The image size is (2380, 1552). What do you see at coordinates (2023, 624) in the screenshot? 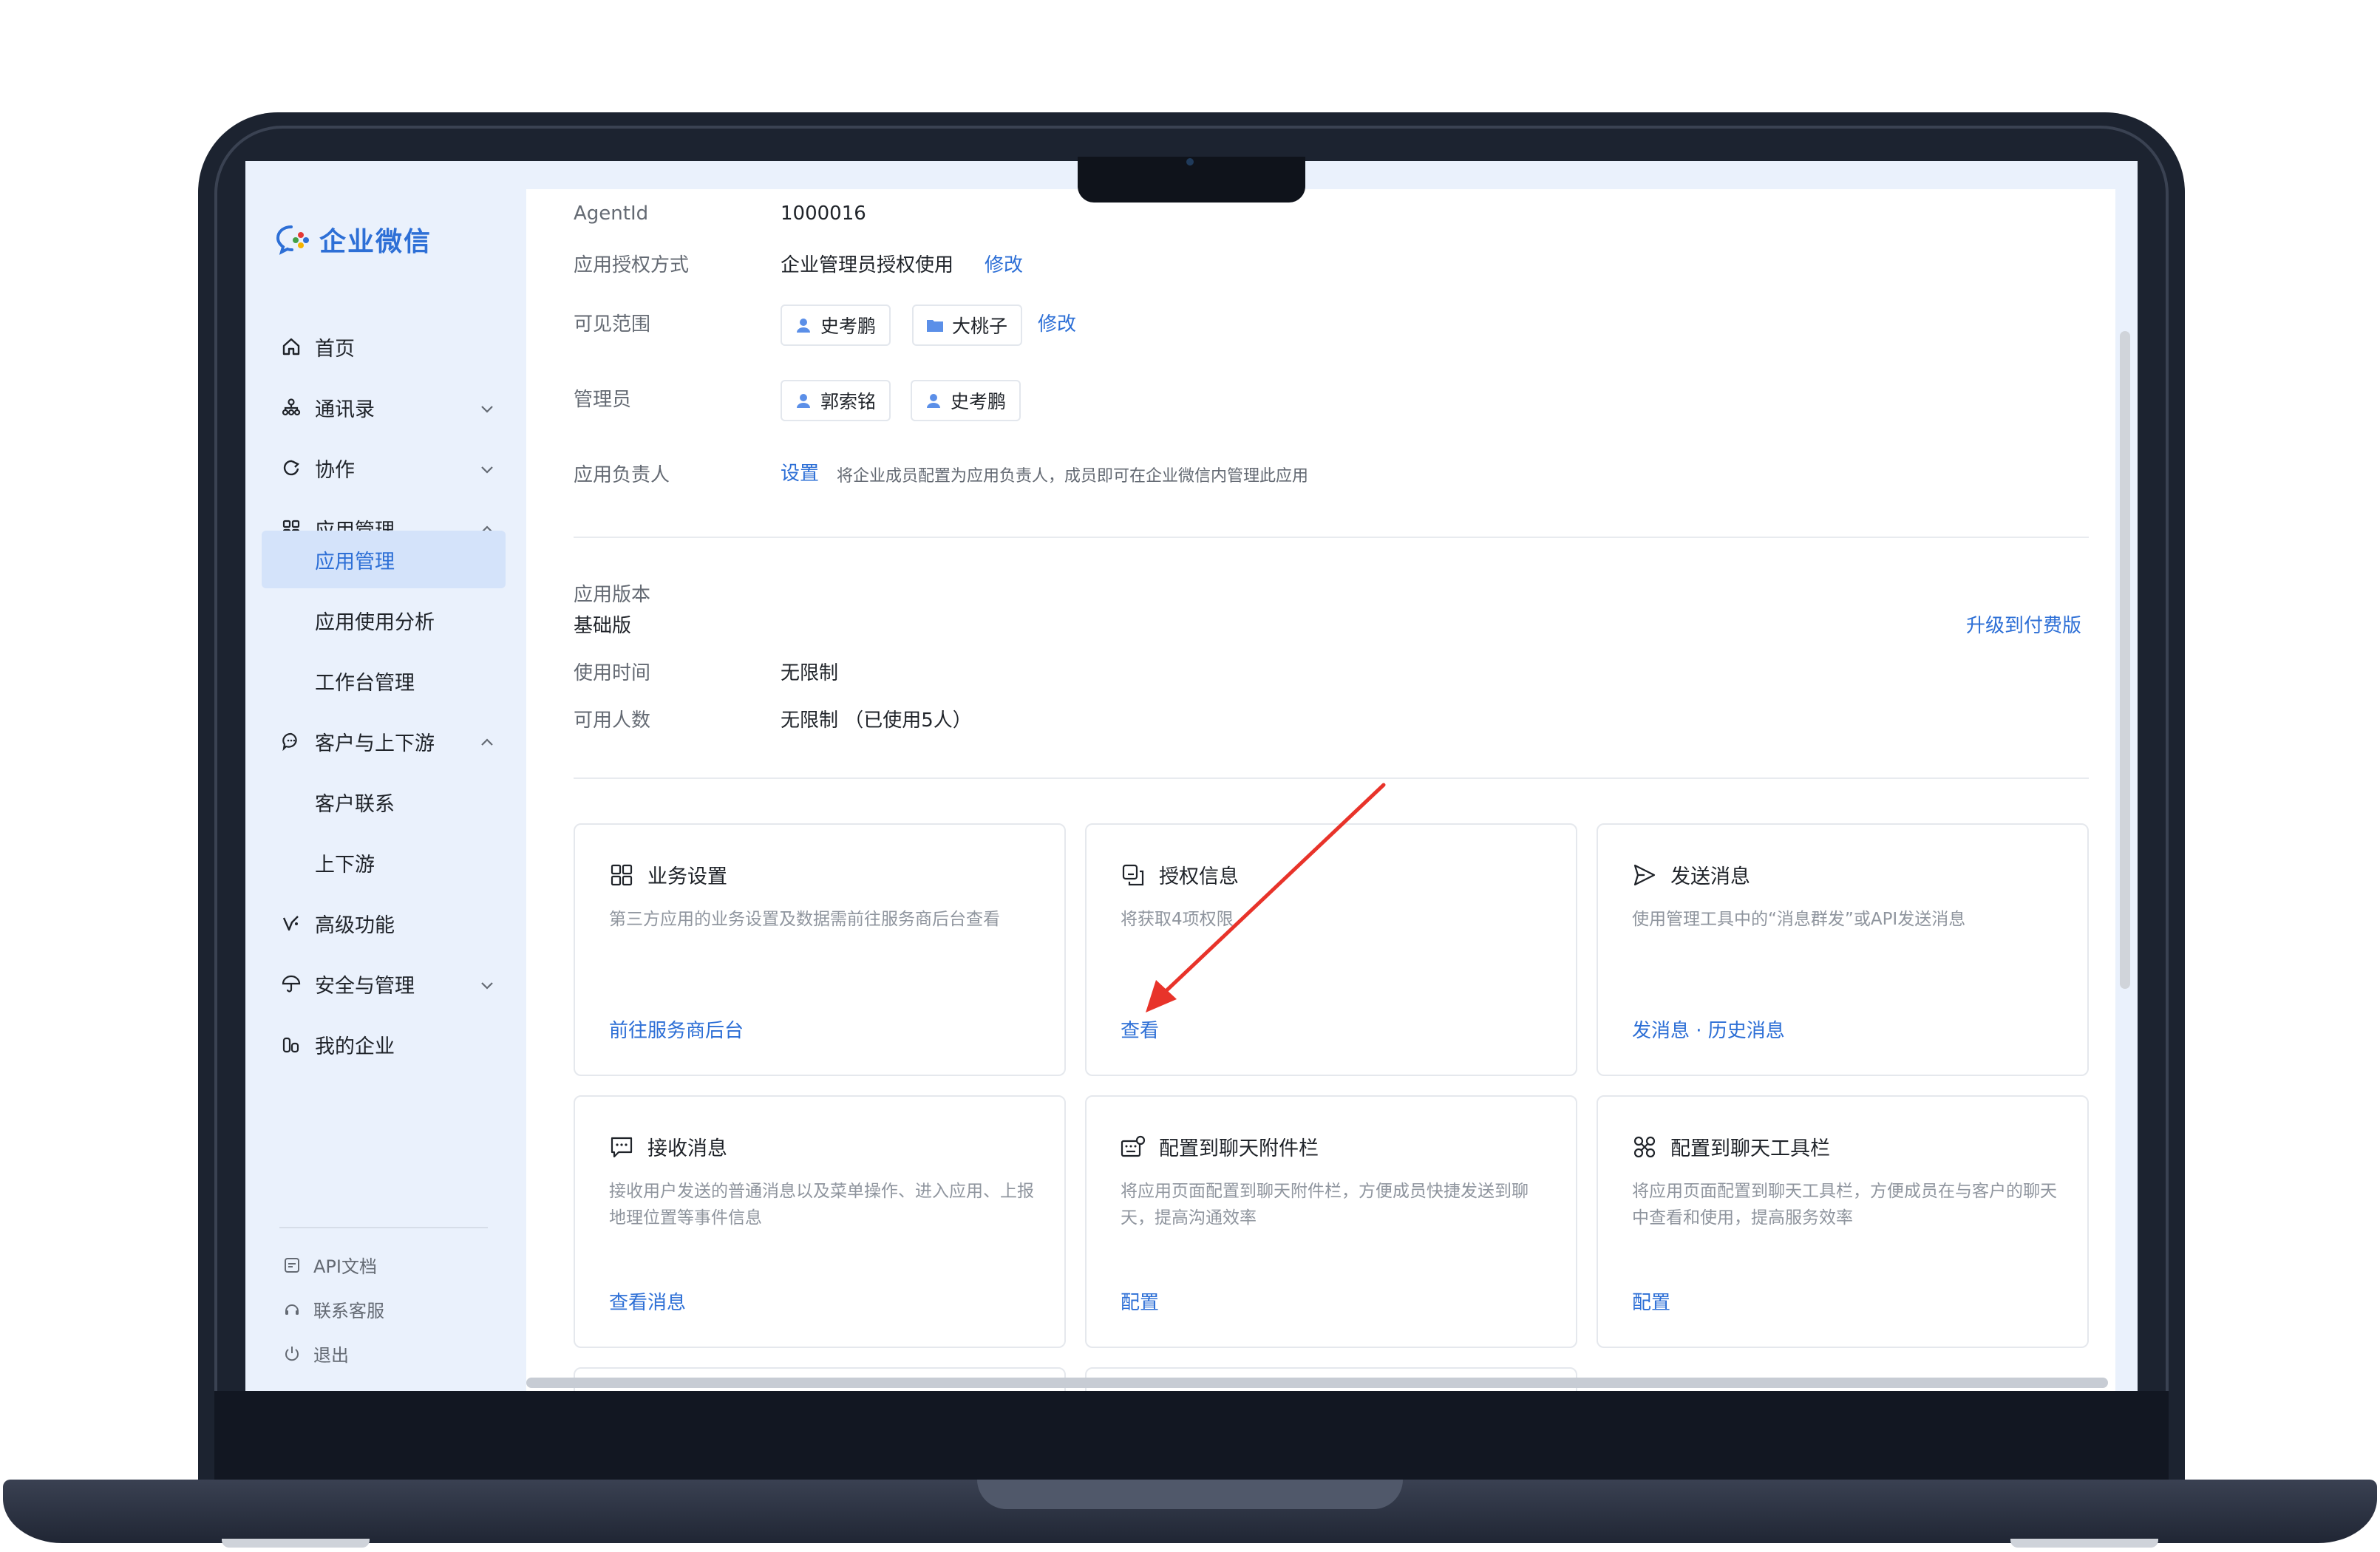
I see `upgrade-link: 升级到付费版` at bounding box center [2023, 624].